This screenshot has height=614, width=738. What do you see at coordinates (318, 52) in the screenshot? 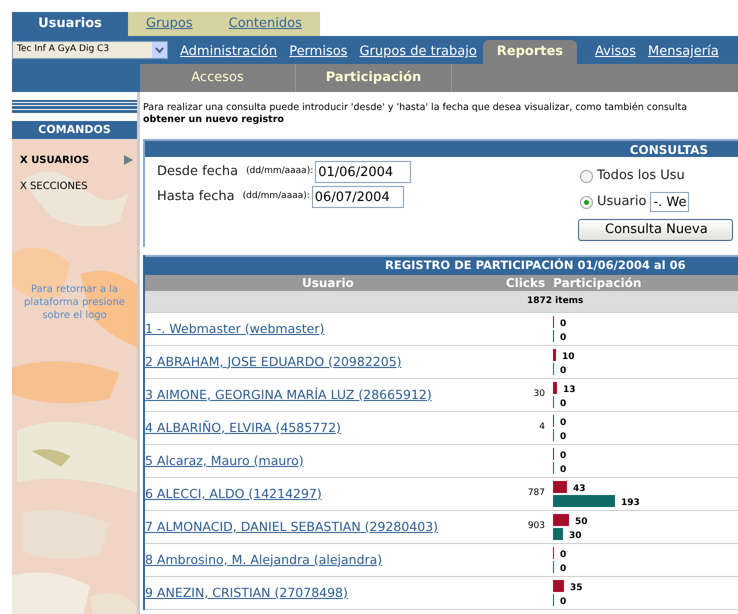
I see `nav-tab: Permisos` at bounding box center [318, 52].